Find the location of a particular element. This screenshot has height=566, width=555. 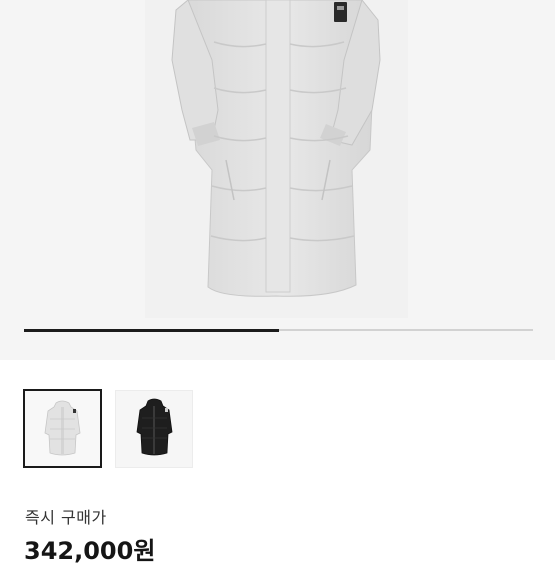

black-coat-thumbnail-image is located at coordinates (154, 427).